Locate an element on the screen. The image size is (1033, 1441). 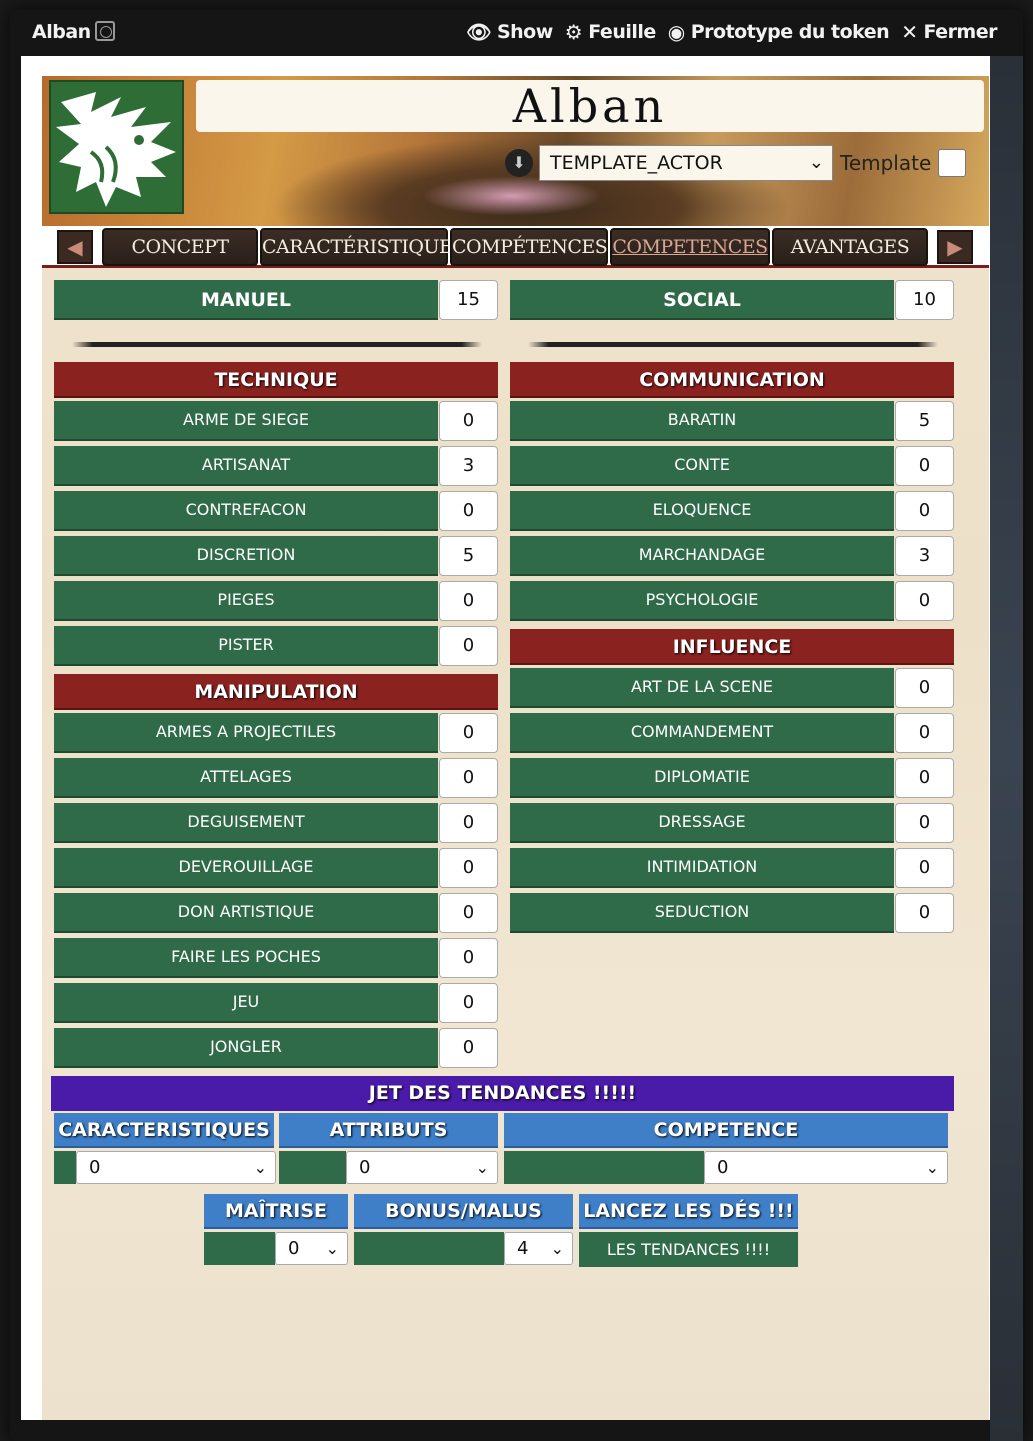
show-label: Show is located at coordinates (524, 32).